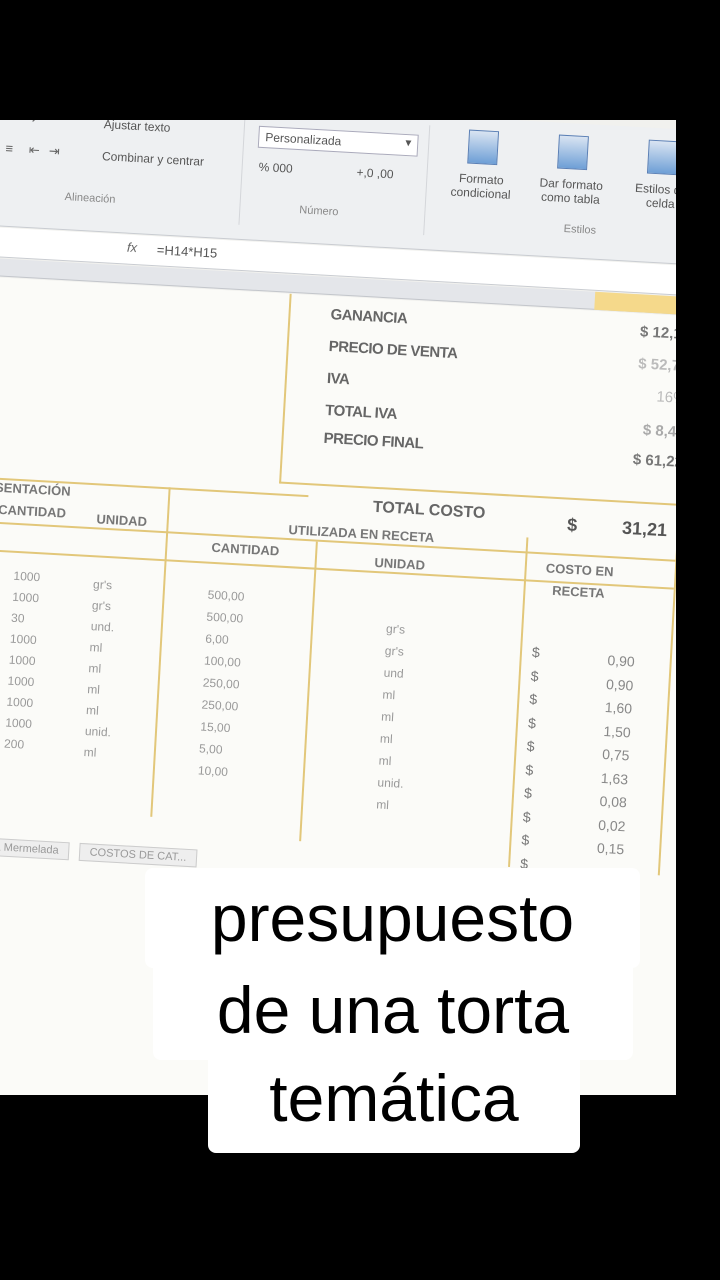 This screenshot has height=1280, width=720. What do you see at coordinates (187, 251) in the screenshot?
I see `formula-input: =H14*H15` at bounding box center [187, 251].